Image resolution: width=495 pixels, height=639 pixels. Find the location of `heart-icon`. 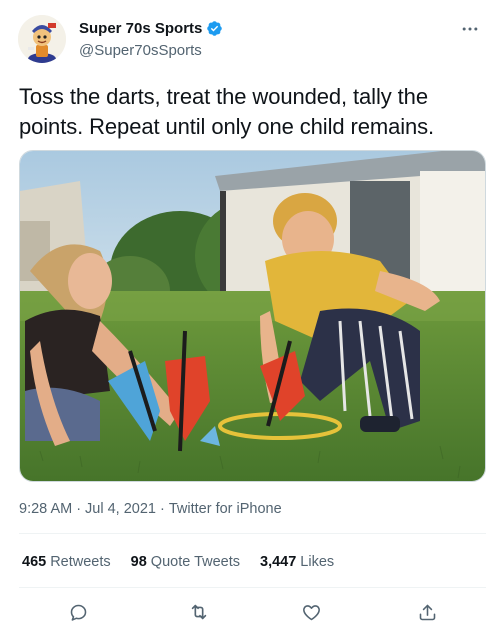

heart-icon is located at coordinates (311, 612).